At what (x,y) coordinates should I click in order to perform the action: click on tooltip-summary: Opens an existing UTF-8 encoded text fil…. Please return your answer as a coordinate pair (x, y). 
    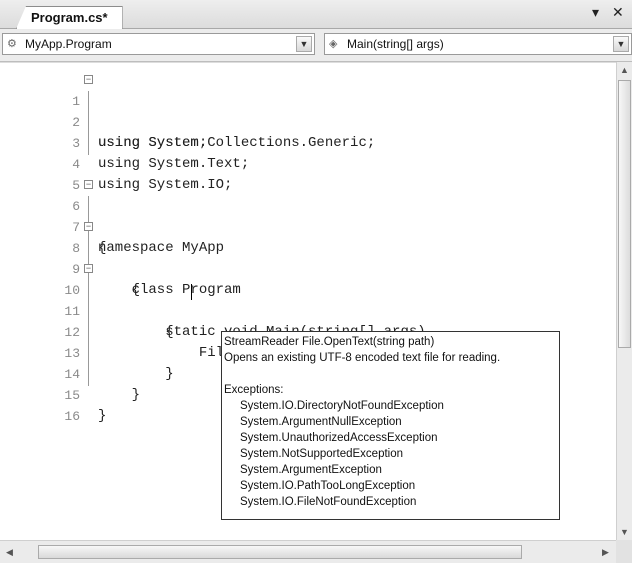
    Looking at the image, I should click on (362, 358).